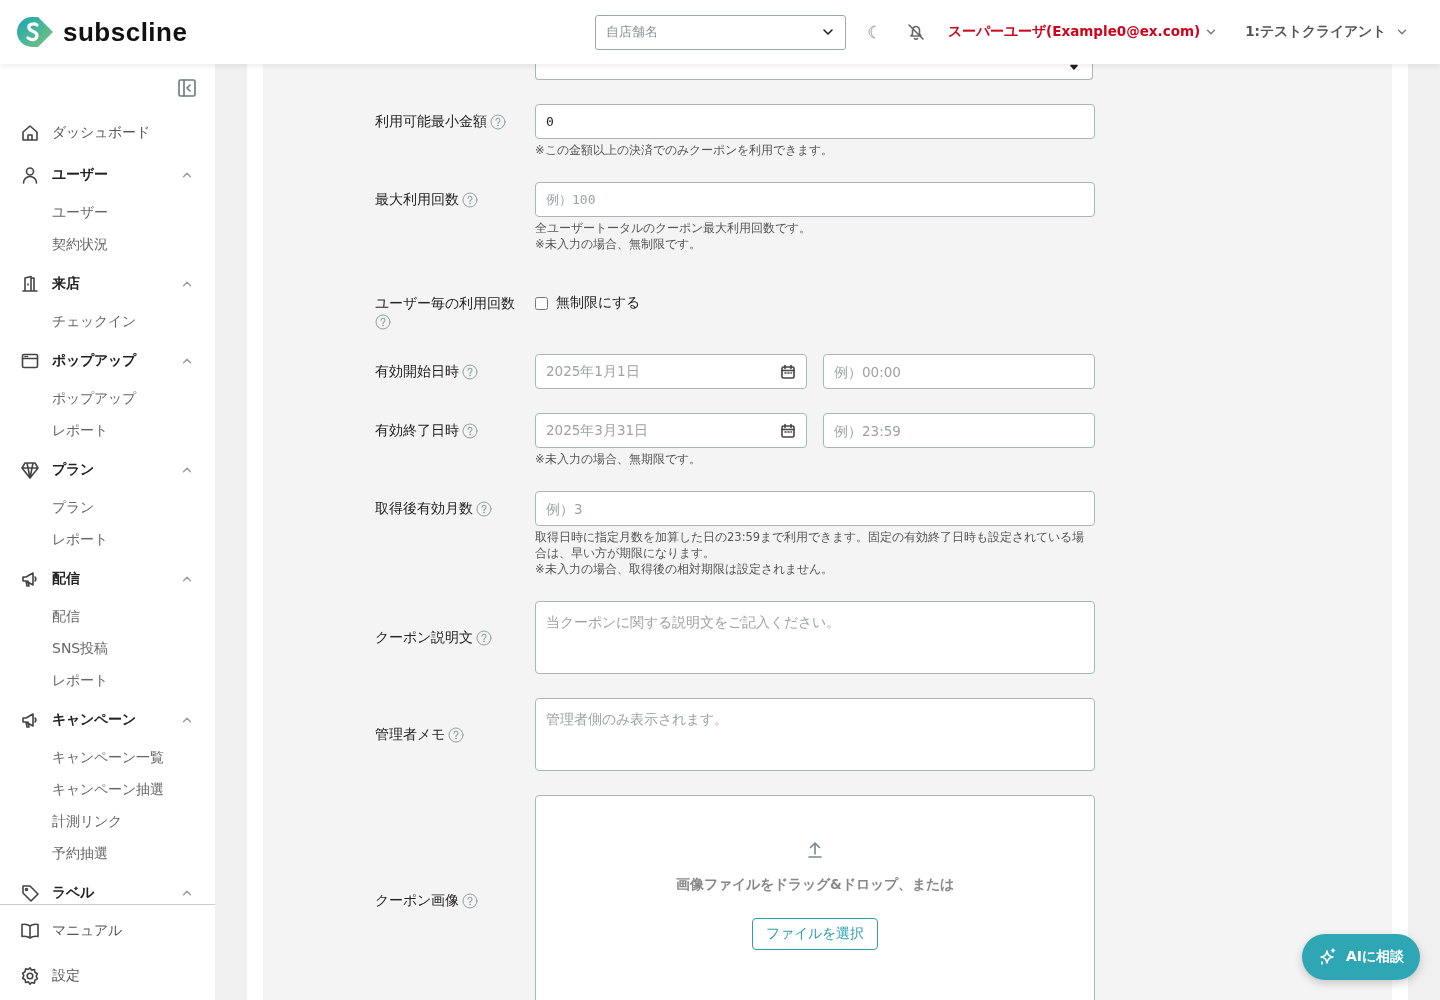 The image size is (1440, 1000). I want to click on book-icon, so click(30, 930).